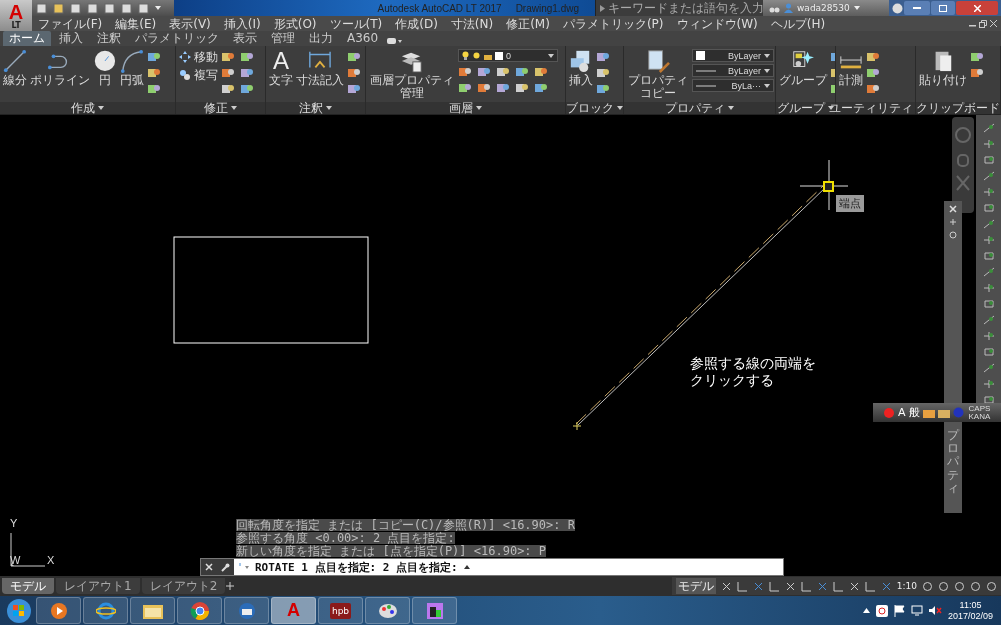 The height and width of the screenshot is (625, 1001). I want to click on menu-item: 挿入(I), so click(242, 23).